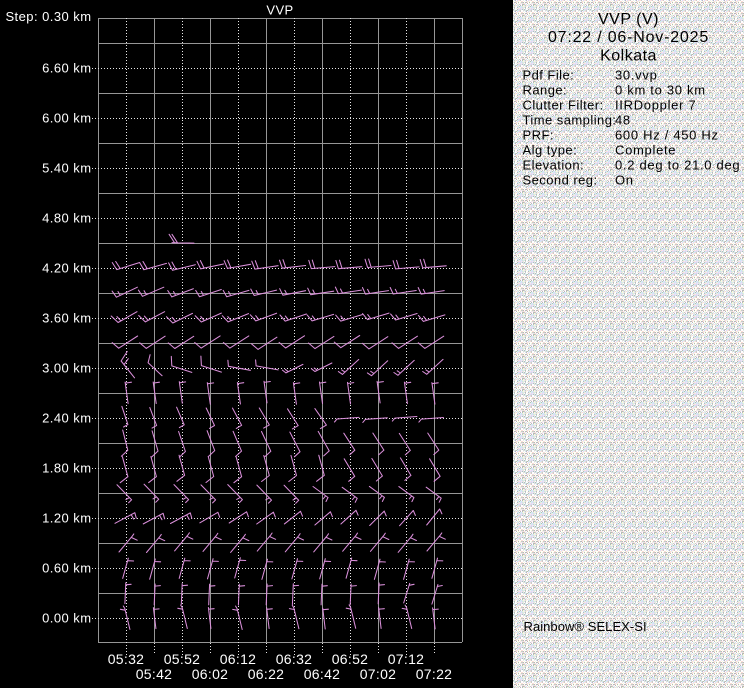  What do you see at coordinates (378, 674) in the screenshot?
I see `svg-text: 07:02` at bounding box center [378, 674].